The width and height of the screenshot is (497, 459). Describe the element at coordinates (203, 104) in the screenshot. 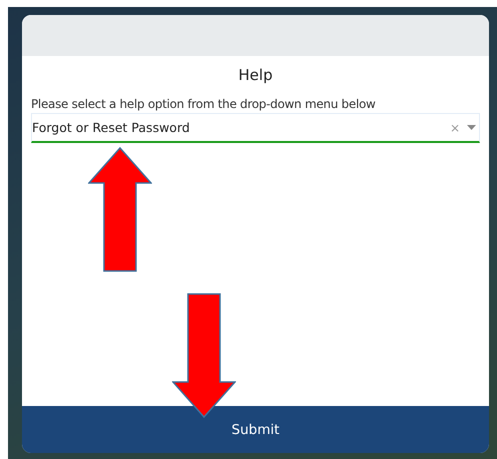

I see `instruction-text: Please select a help option from the drop-down menu below` at that location.